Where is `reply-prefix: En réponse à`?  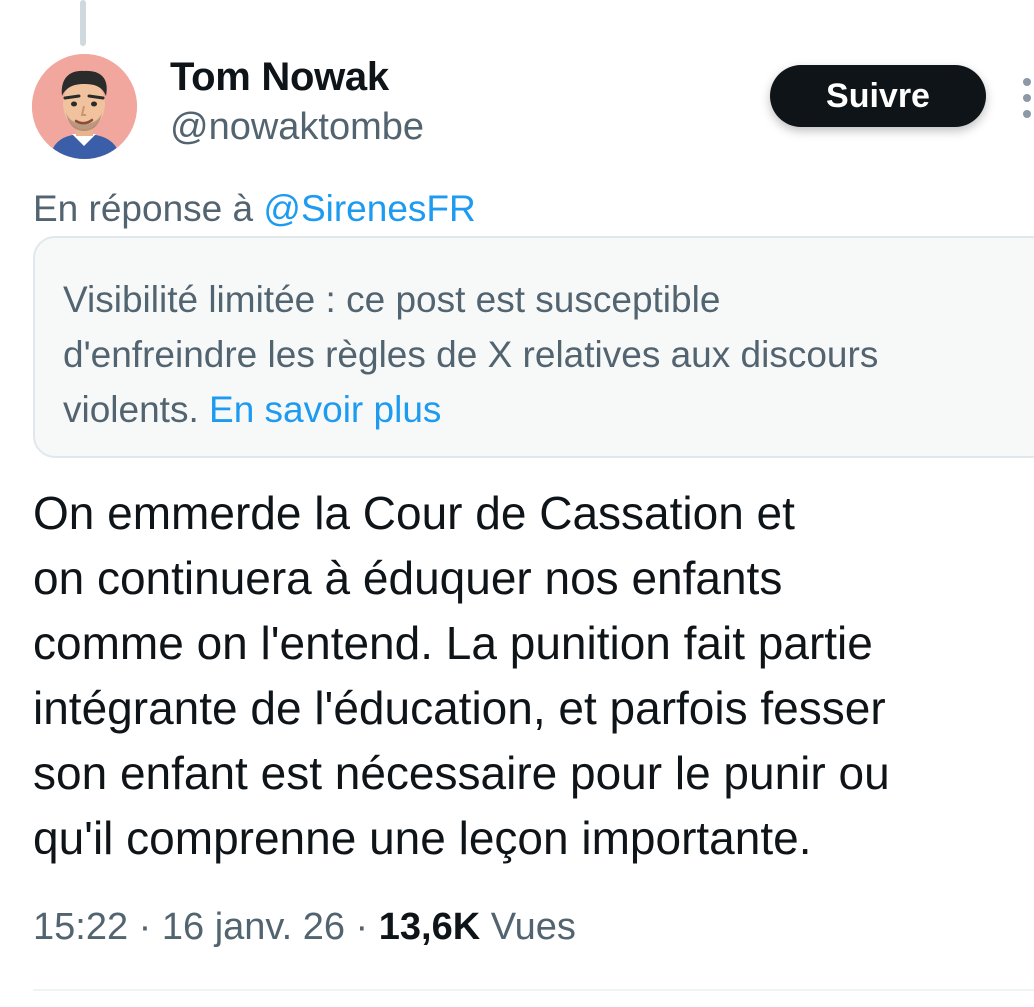 reply-prefix: En réponse à is located at coordinates (148, 208).